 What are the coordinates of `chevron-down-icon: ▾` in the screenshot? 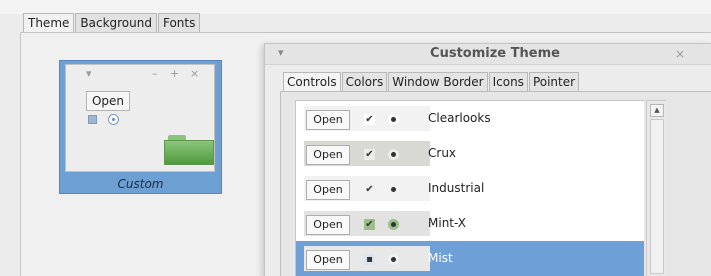 It's located at (281, 52).